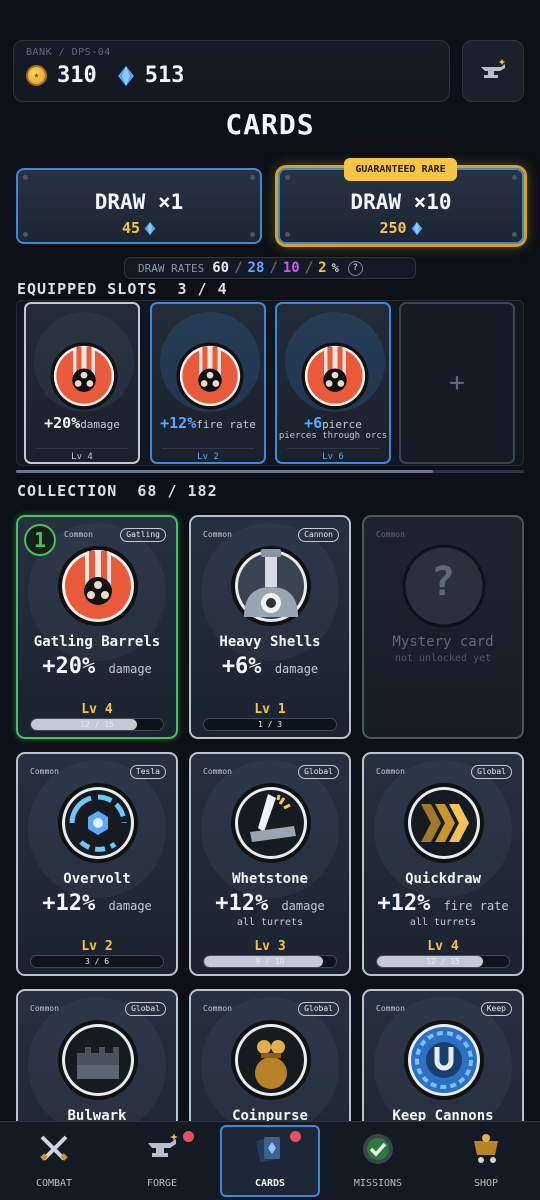  What do you see at coordinates (335, 268) in the screenshot?
I see `rate-unit: %` at bounding box center [335, 268].